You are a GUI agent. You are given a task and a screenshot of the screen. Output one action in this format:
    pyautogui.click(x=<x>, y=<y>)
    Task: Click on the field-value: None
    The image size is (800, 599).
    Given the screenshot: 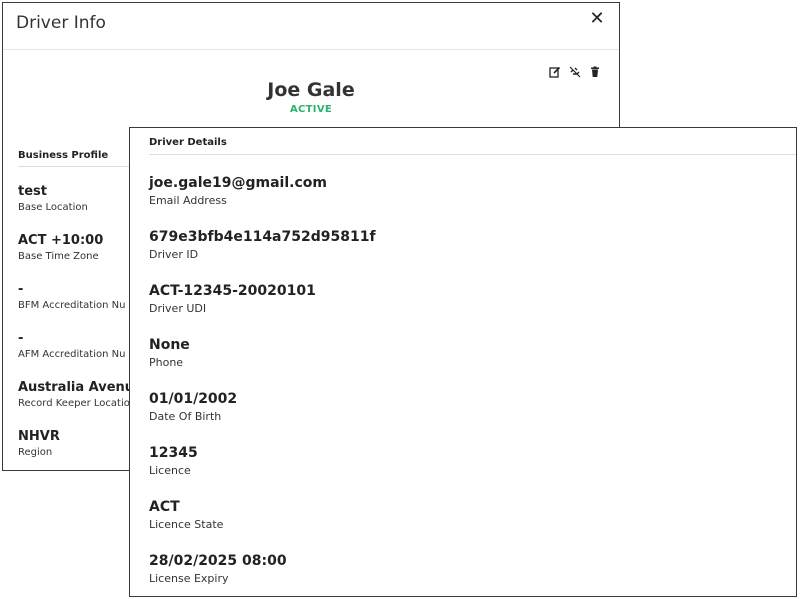 What is the action you would take?
    pyautogui.click(x=169, y=345)
    